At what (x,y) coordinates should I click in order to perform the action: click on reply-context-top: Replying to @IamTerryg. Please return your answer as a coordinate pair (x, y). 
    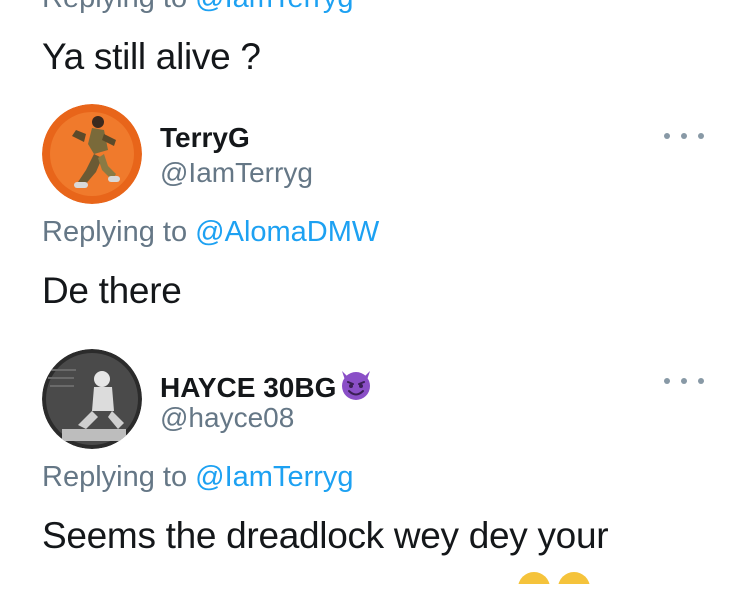
    Looking at the image, I should click on (198, 7).